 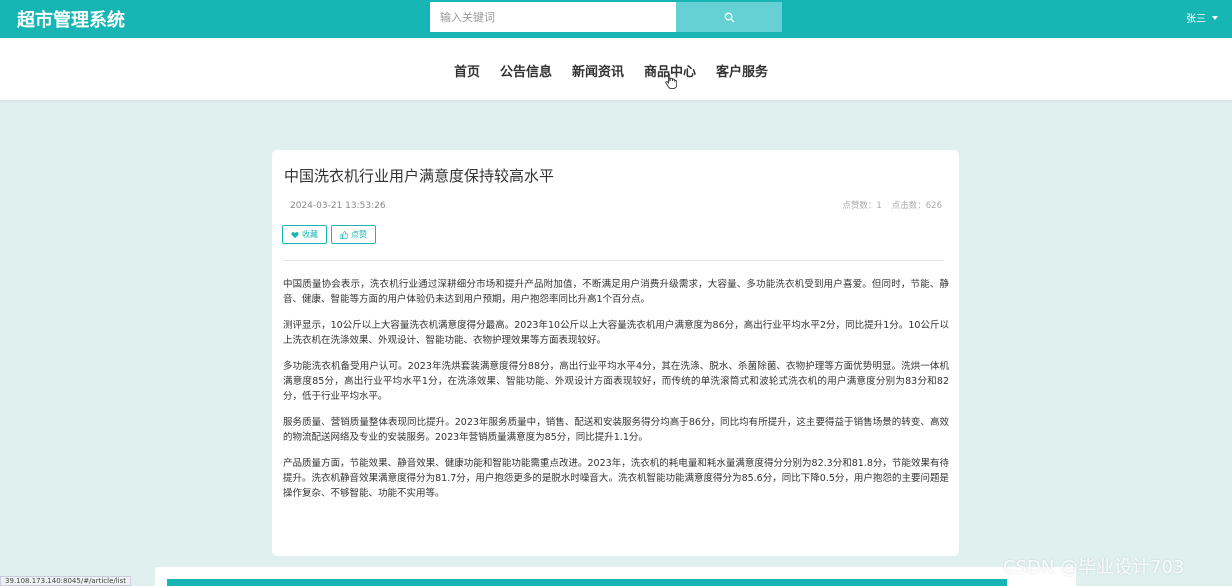 I want to click on caret-down-icon, so click(x=1215, y=17).